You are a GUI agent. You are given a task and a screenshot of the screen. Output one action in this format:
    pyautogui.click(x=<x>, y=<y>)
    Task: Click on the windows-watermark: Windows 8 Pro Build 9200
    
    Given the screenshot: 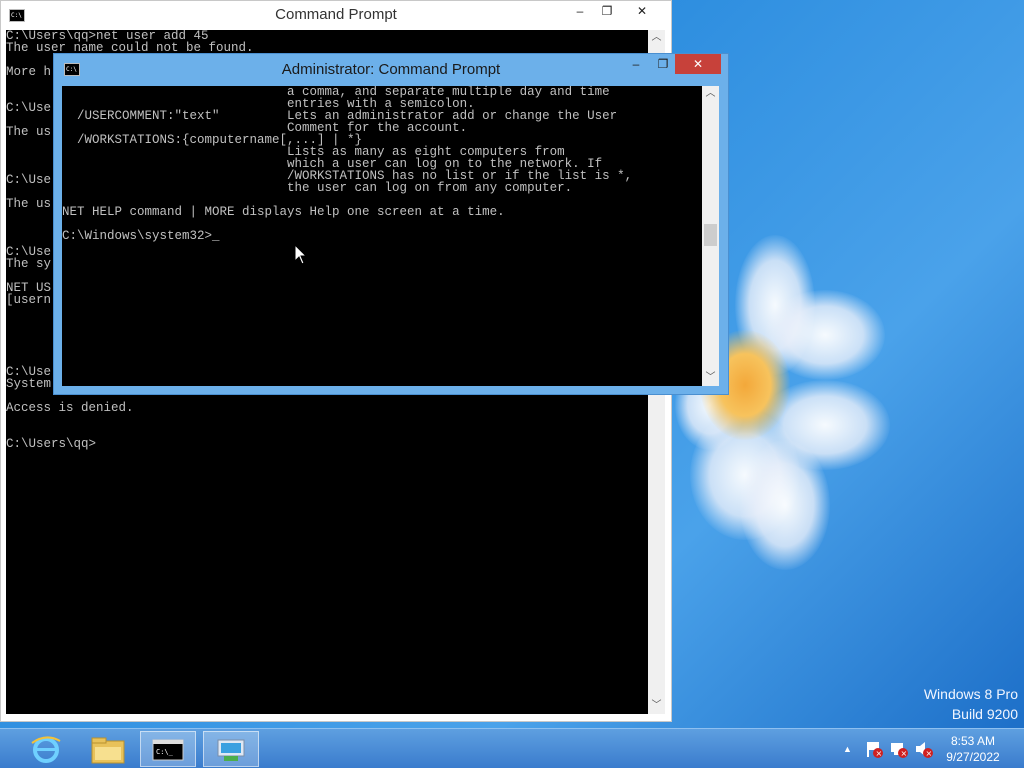 What is the action you would take?
    pyautogui.click(x=971, y=704)
    